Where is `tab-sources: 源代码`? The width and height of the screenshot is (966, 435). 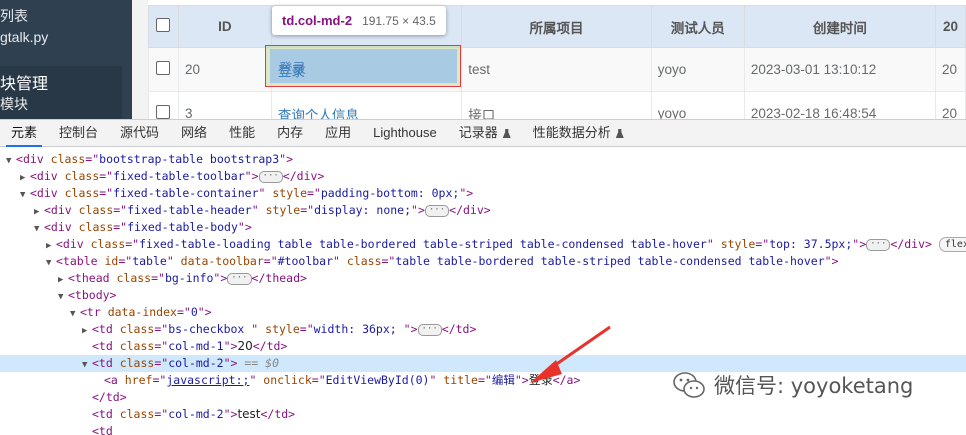
tab-sources: 源代码 is located at coordinates (139, 133).